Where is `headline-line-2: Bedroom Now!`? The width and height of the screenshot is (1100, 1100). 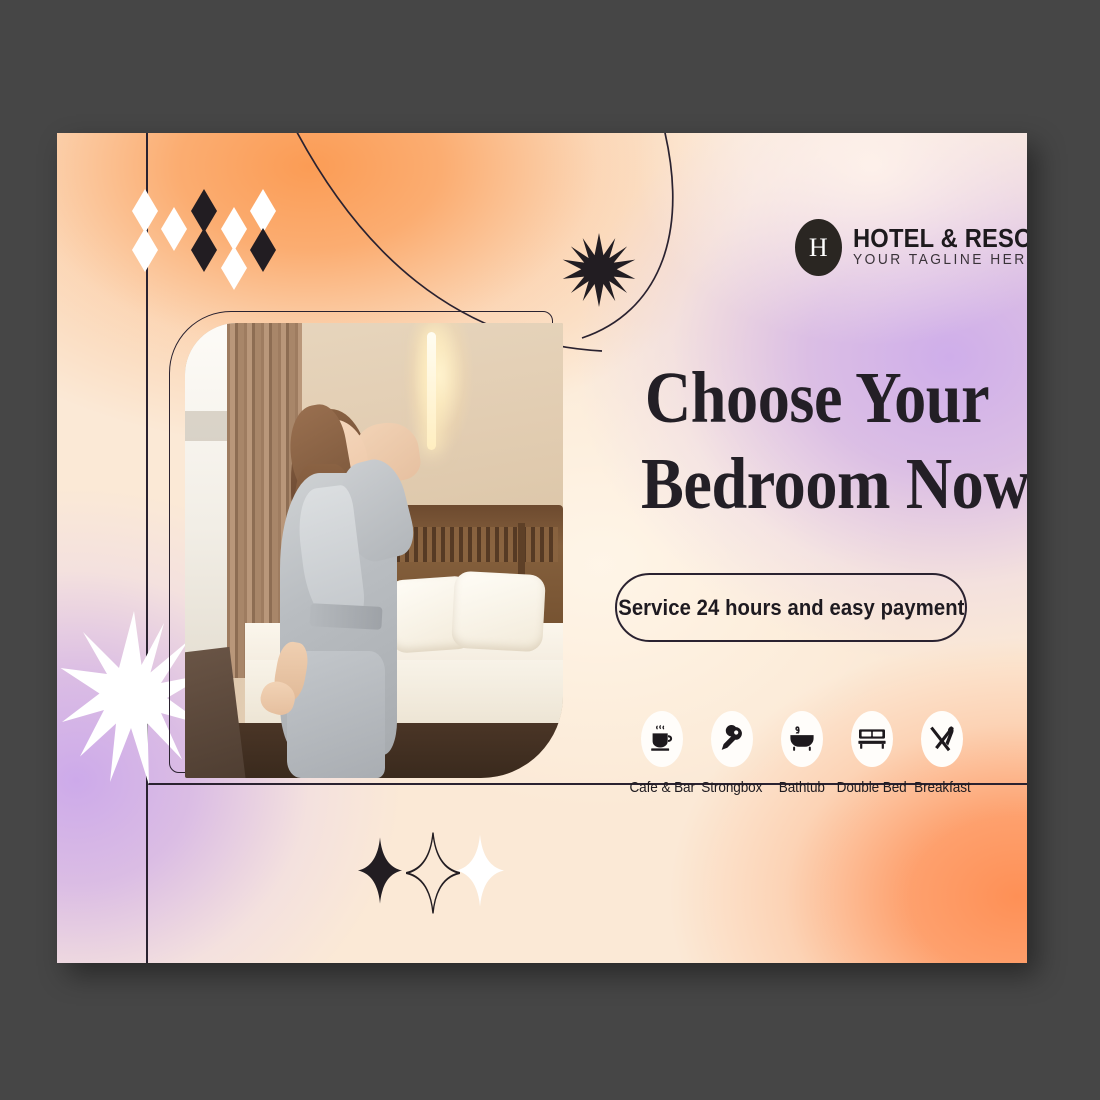
headline-line-2: Bedroom Now! is located at coordinates (834, 484).